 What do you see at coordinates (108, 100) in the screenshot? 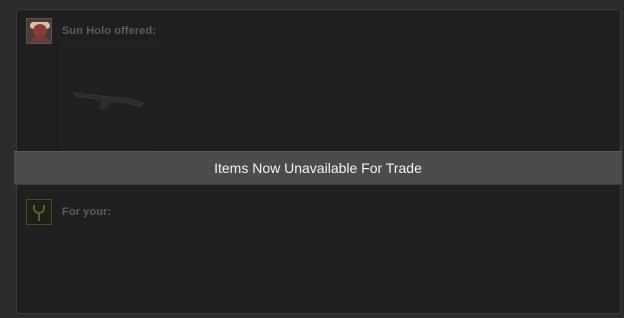
I see `rifle-icon` at bounding box center [108, 100].